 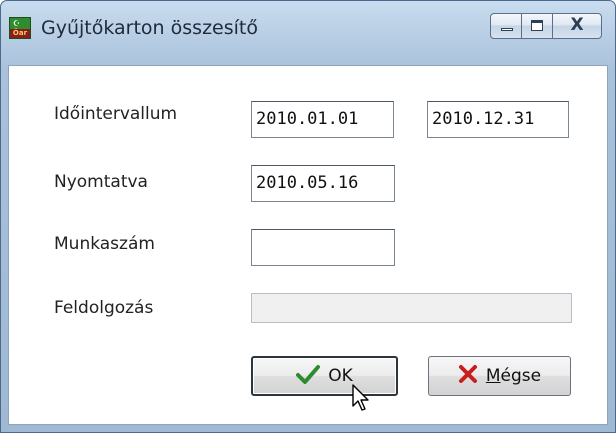 I want to click on close-icon: X, so click(x=577, y=25).